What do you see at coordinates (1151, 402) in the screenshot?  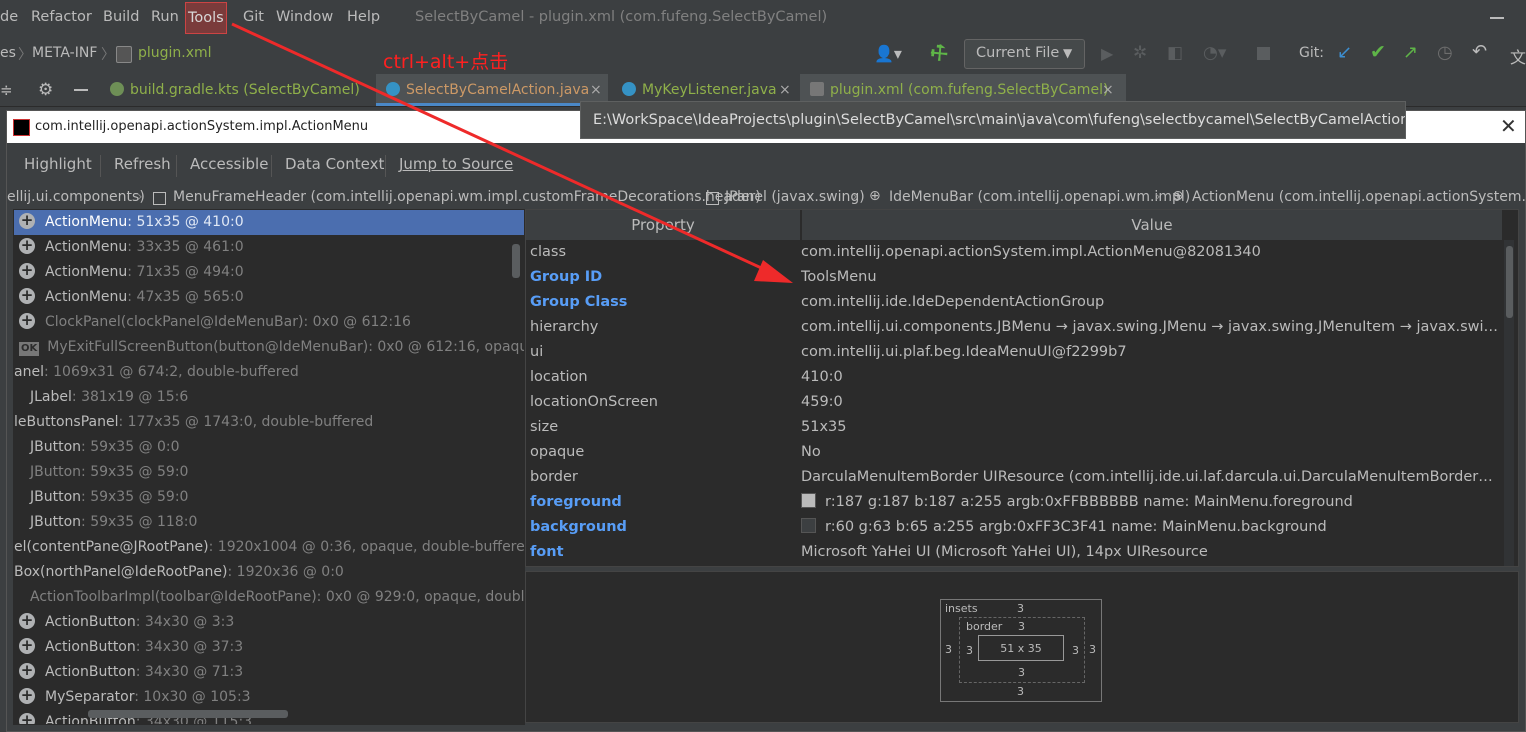 I see `property-value: 459:0` at bounding box center [1151, 402].